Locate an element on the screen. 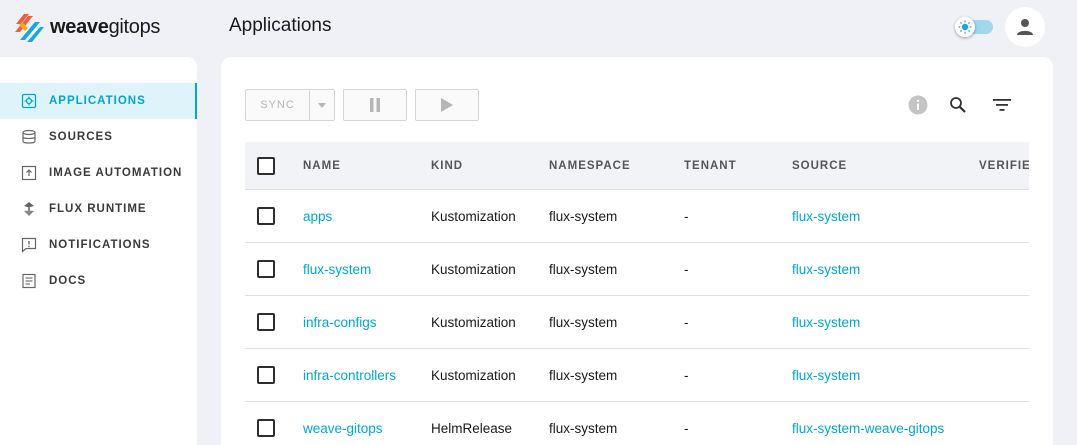 Image resolution: width=1077 pixels, height=445 pixels. notifications-icon is located at coordinates (29, 245).